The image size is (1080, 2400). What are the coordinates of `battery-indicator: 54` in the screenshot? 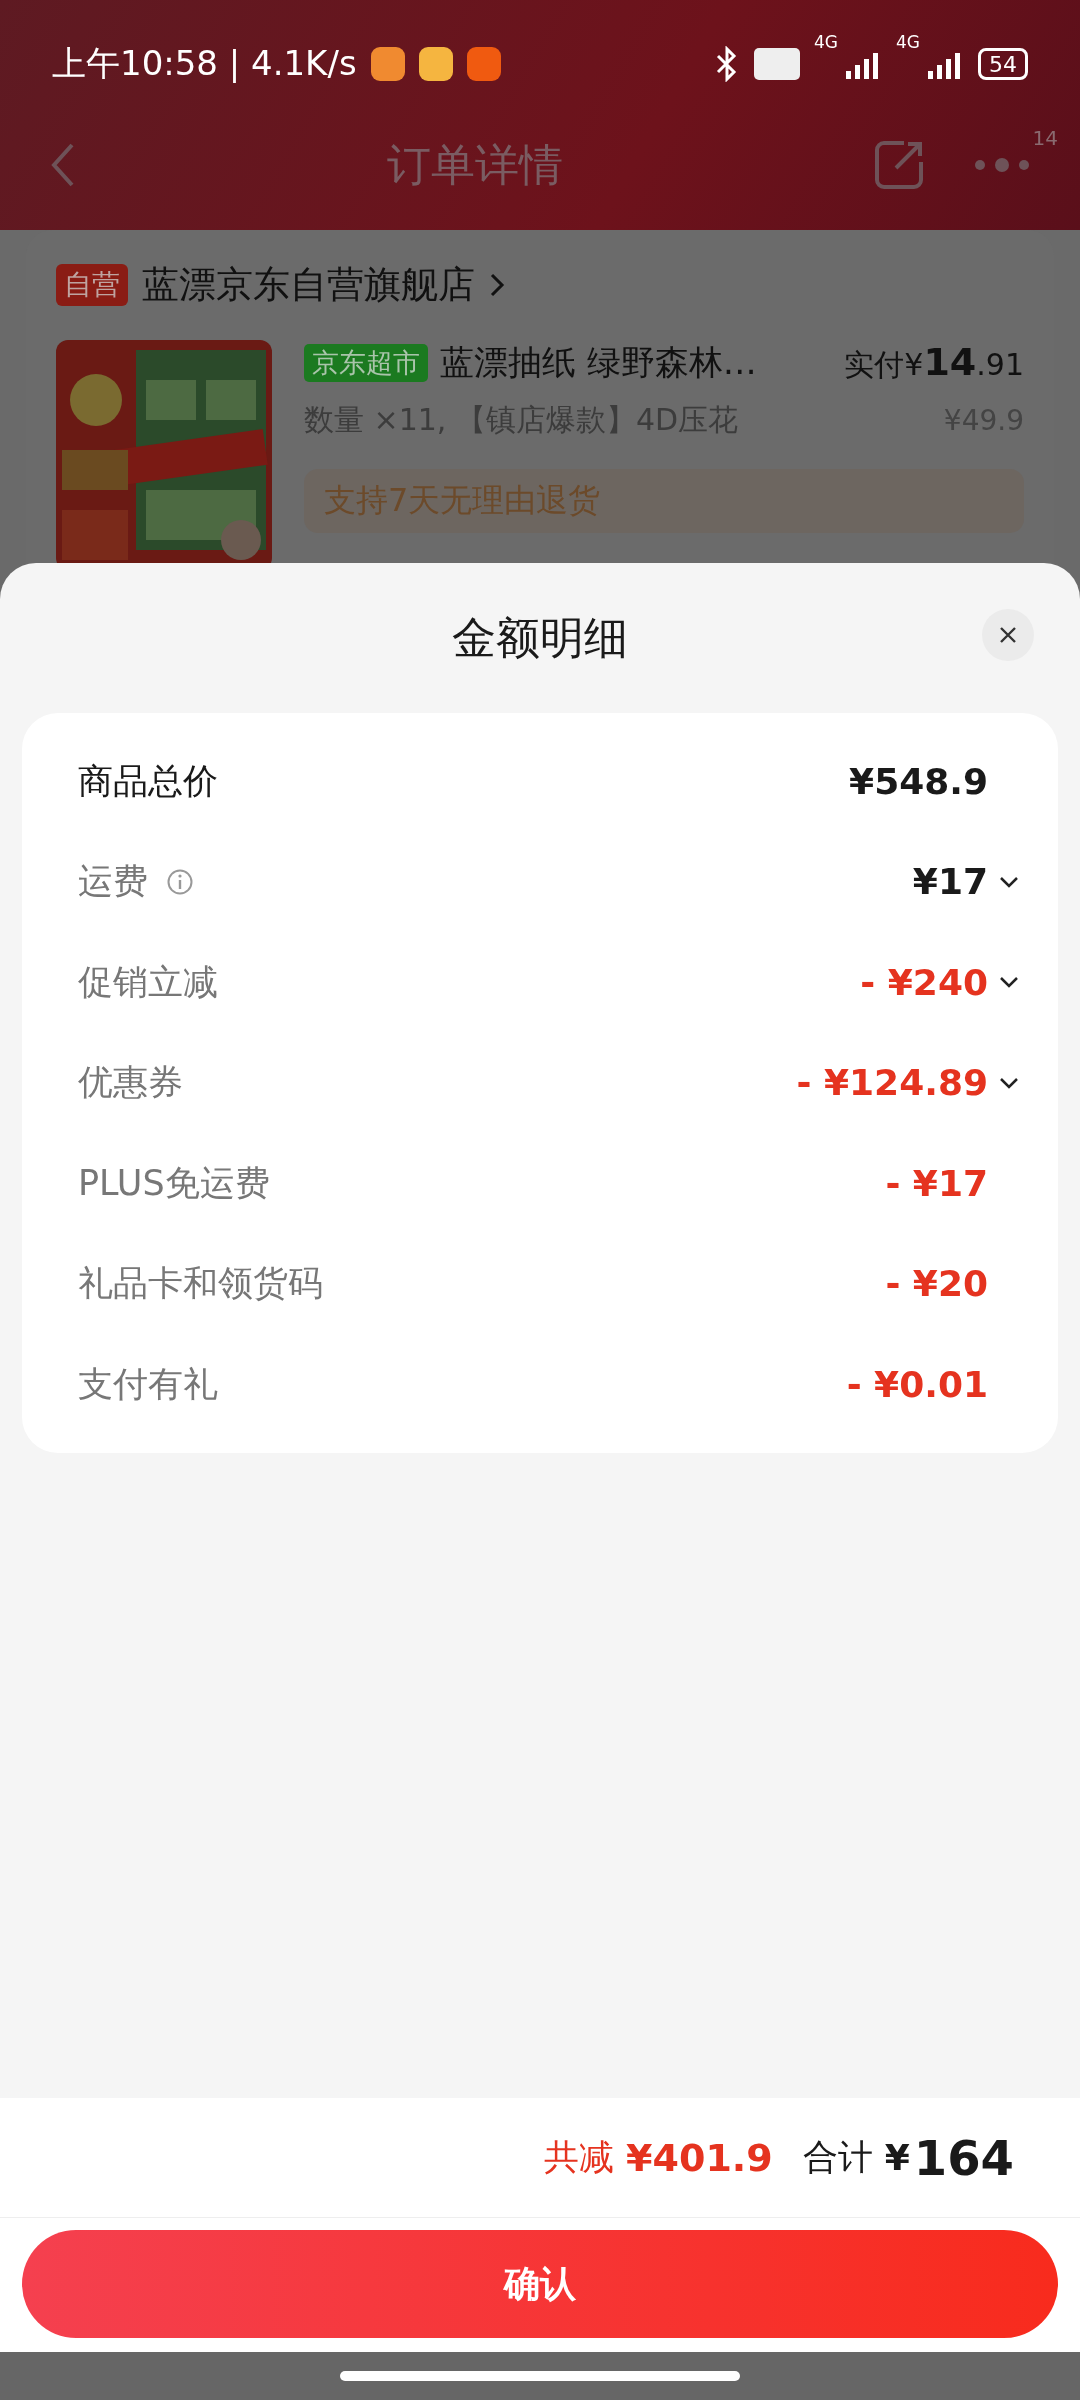 It's located at (1003, 64).